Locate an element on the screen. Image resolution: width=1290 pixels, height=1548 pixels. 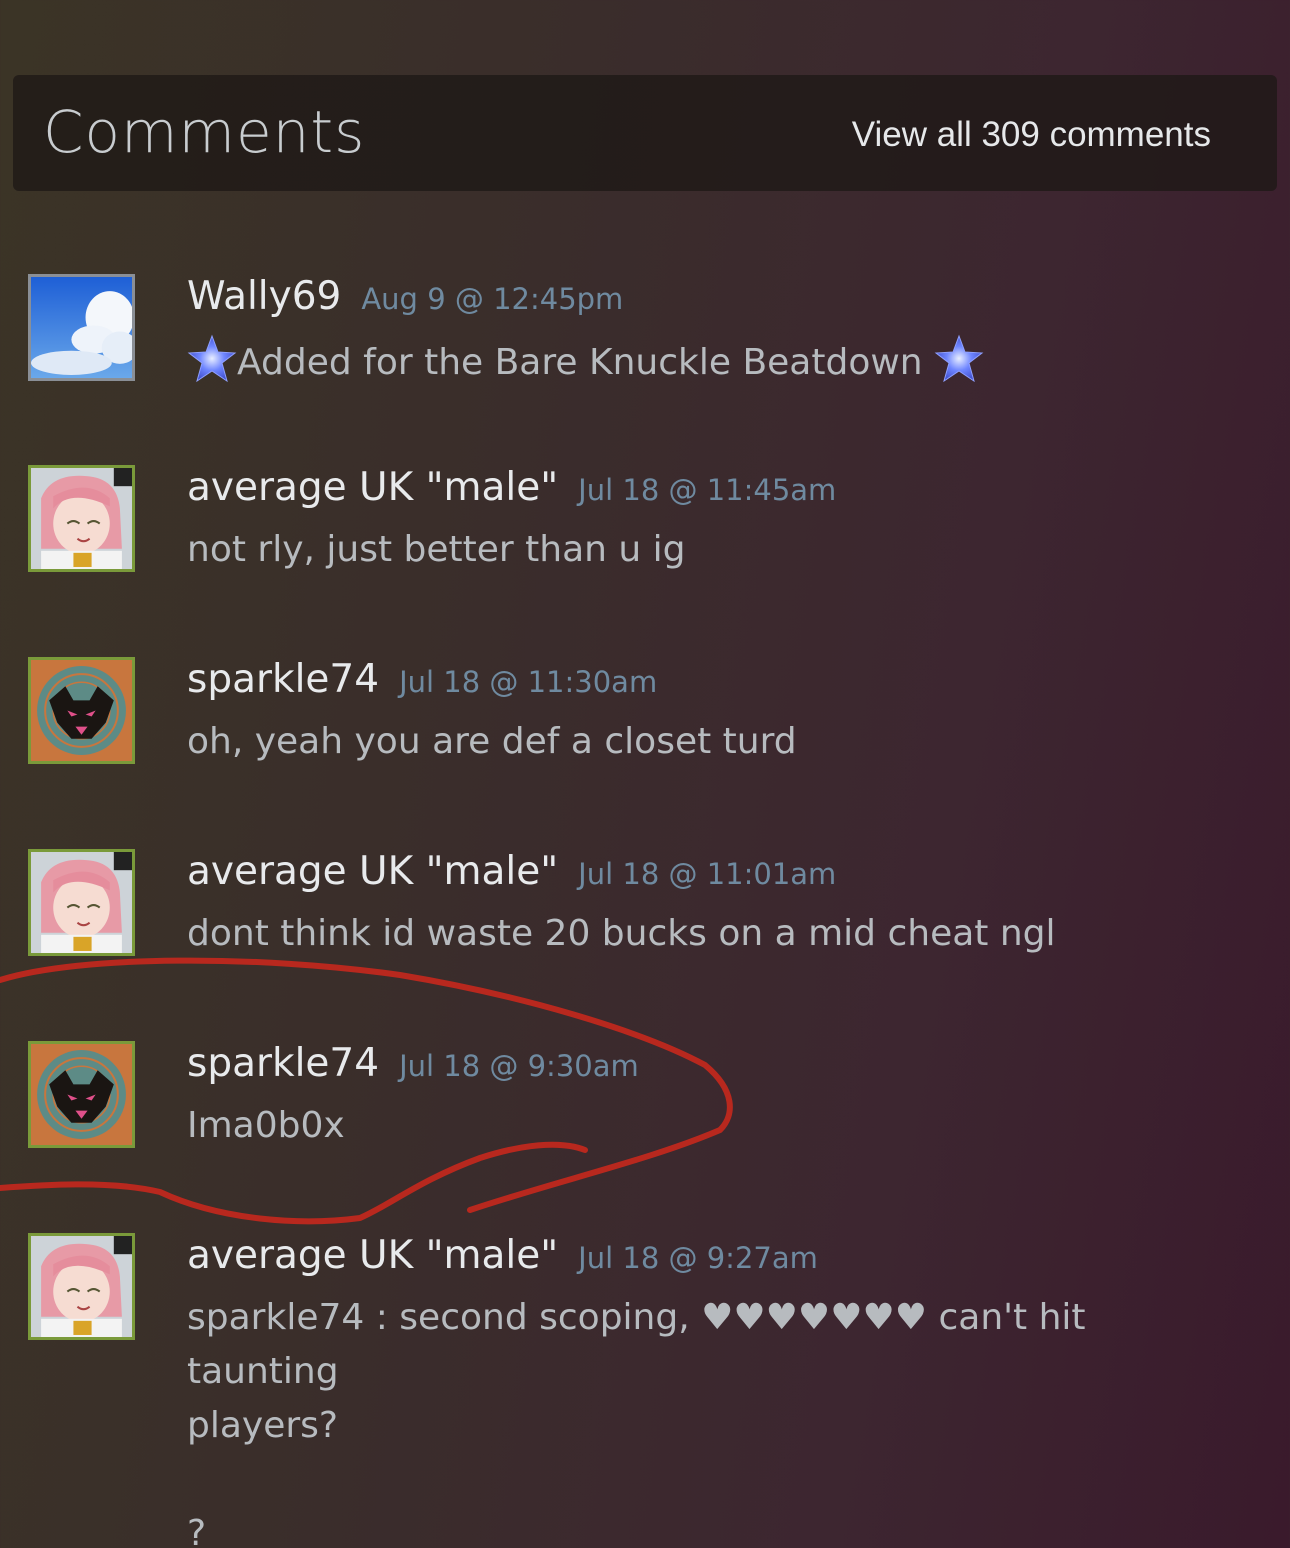
comments-title: Comments is located at coordinates (204, 132).